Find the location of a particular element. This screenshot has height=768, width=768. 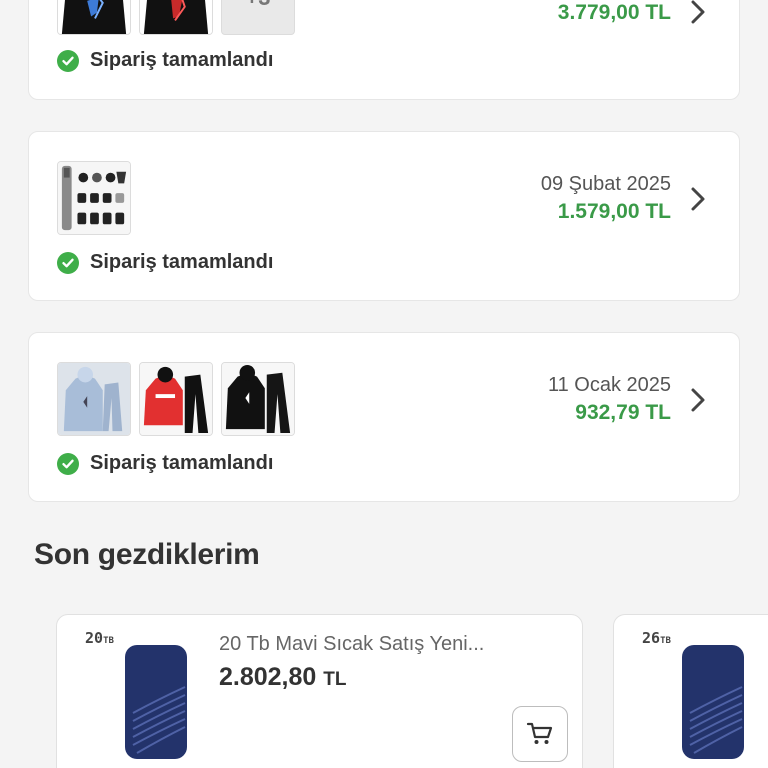

order-card: +3 3.779,00 TL Sipariş tamamlandı is located at coordinates (384, 50).